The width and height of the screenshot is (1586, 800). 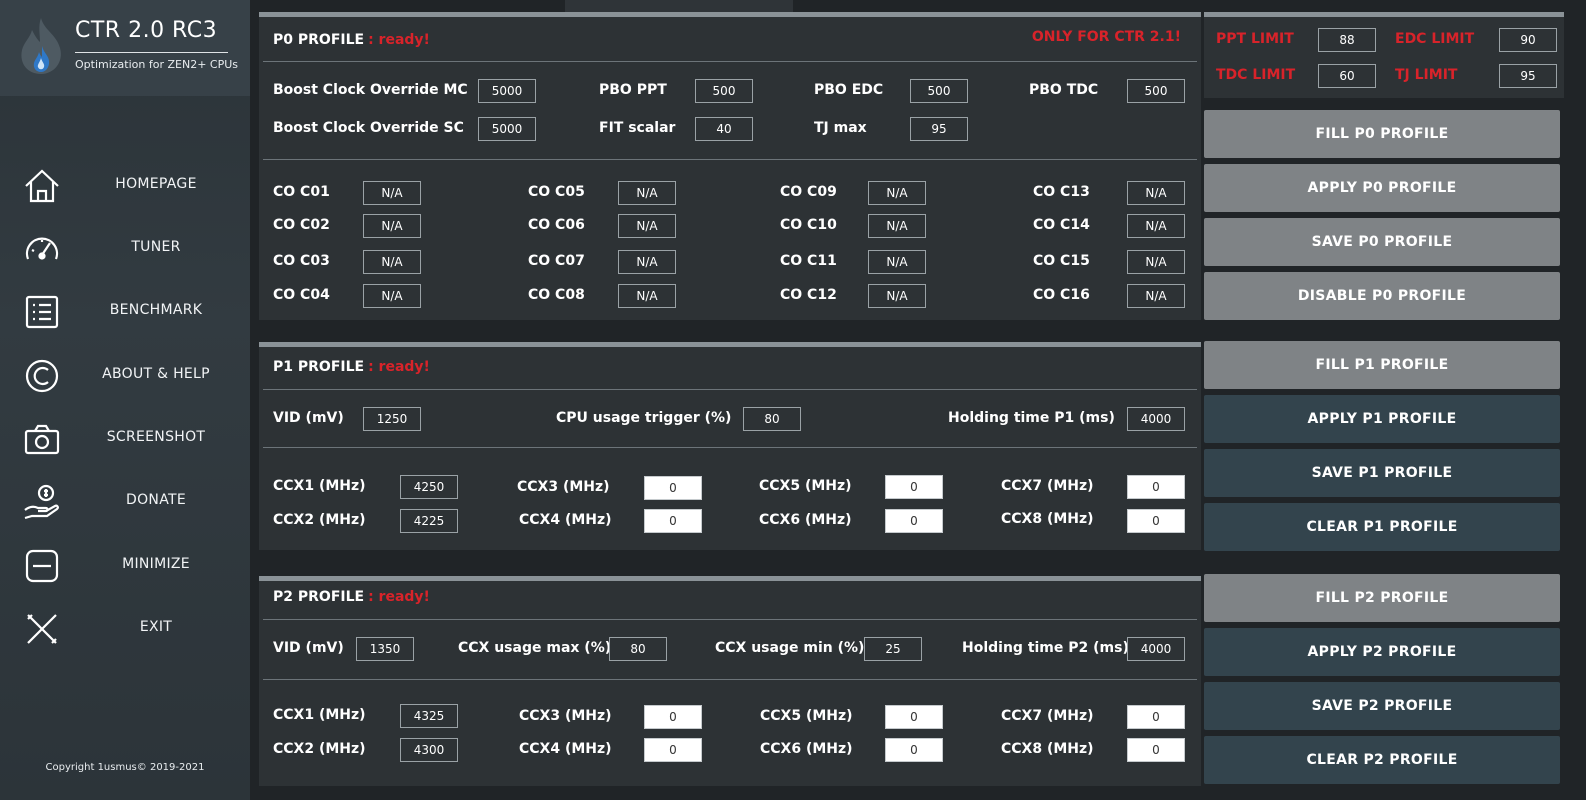 What do you see at coordinates (1528, 76) in the screenshot?
I see `tj-limit-input: 95` at bounding box center [1528, 76].